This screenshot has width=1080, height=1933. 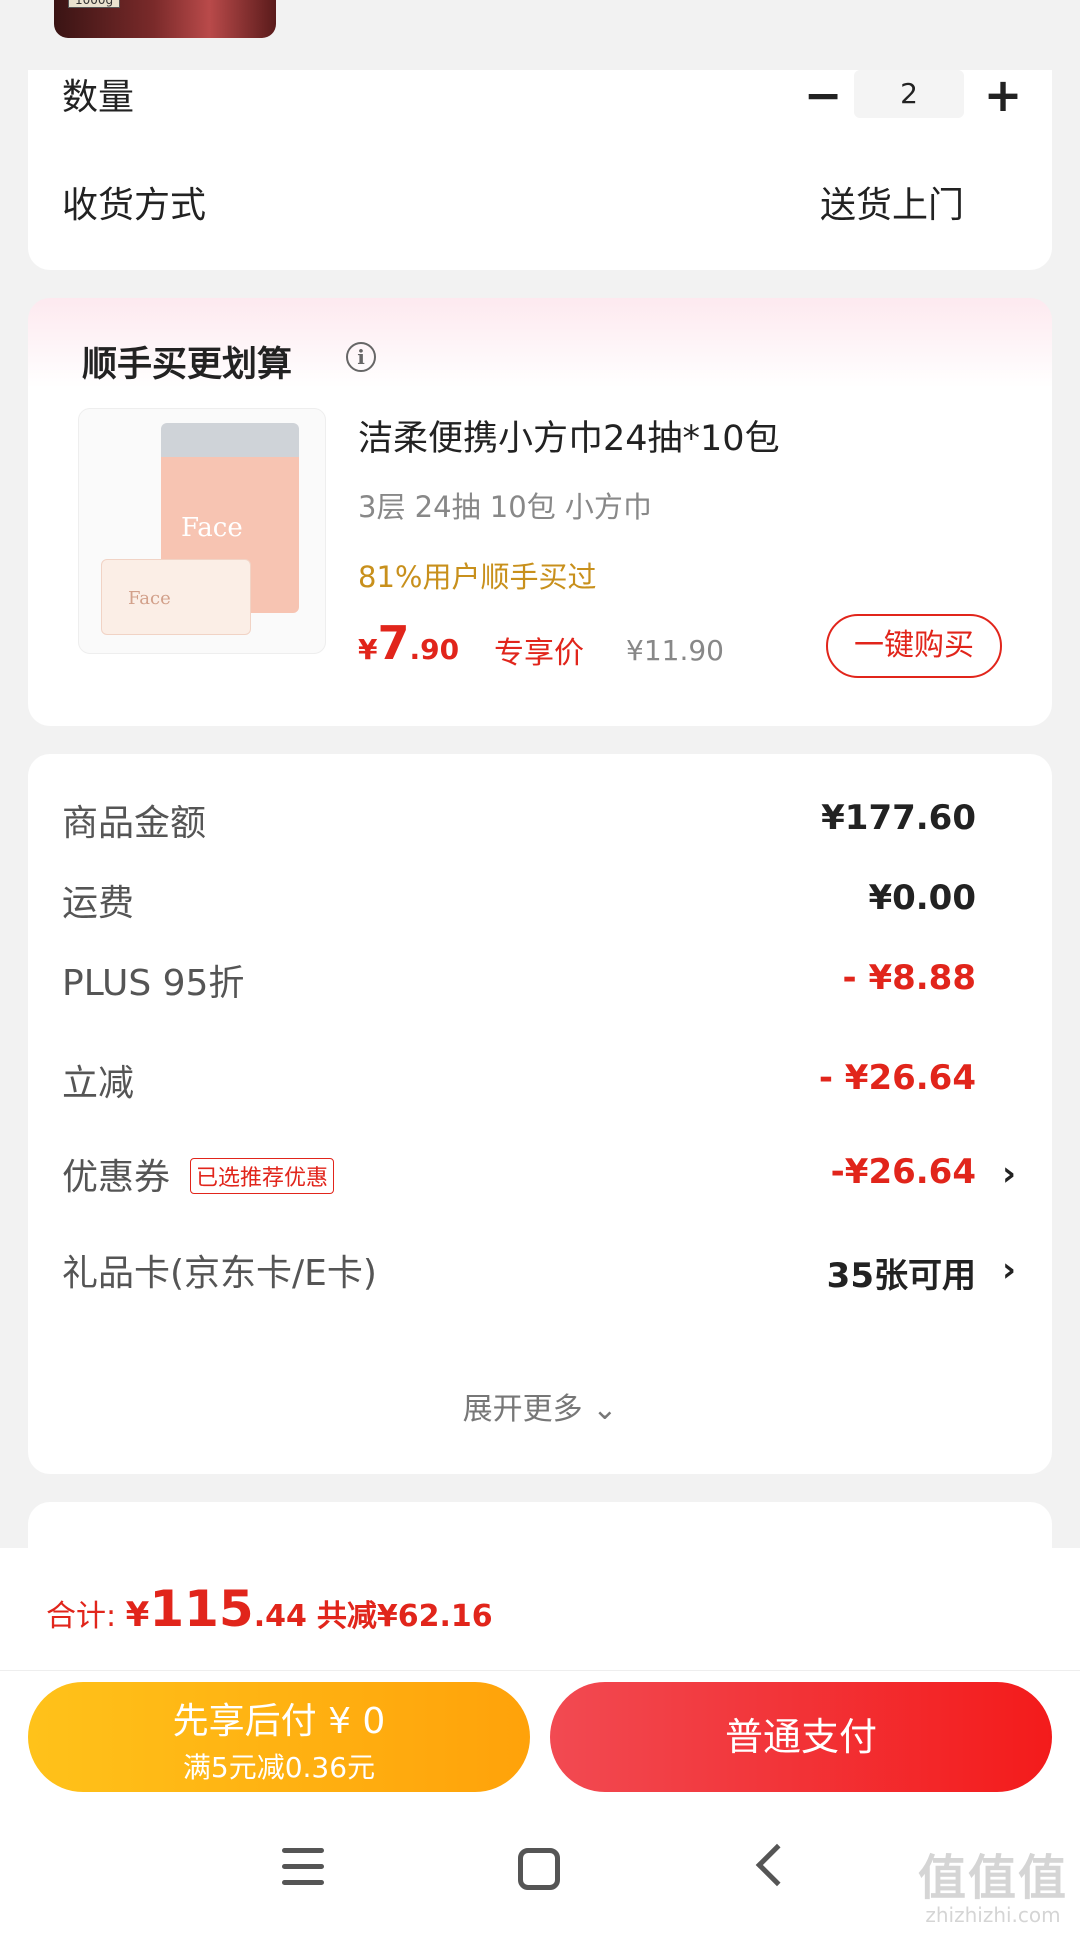 What do you see at coordinates (540, 1670) in the screenshot?
I see `footer-divider` at bounding box center [540, 1670].